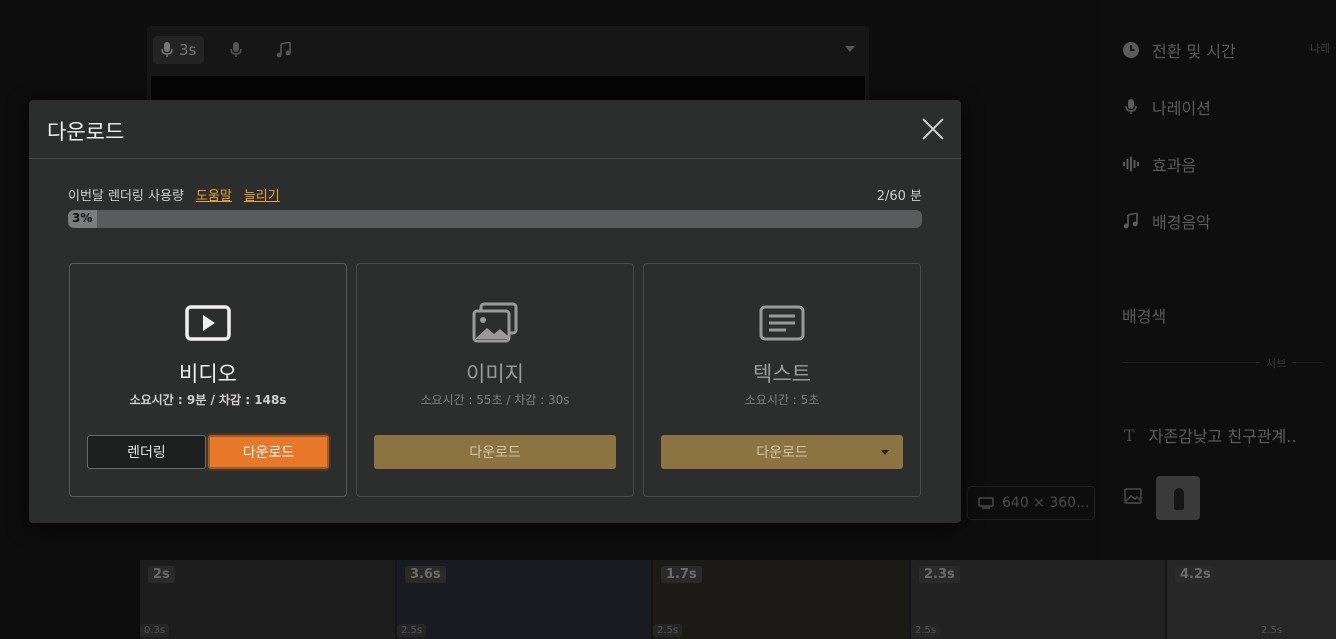  I want to click on video-actions: 렌더링 다운로드, so click(208, 452).